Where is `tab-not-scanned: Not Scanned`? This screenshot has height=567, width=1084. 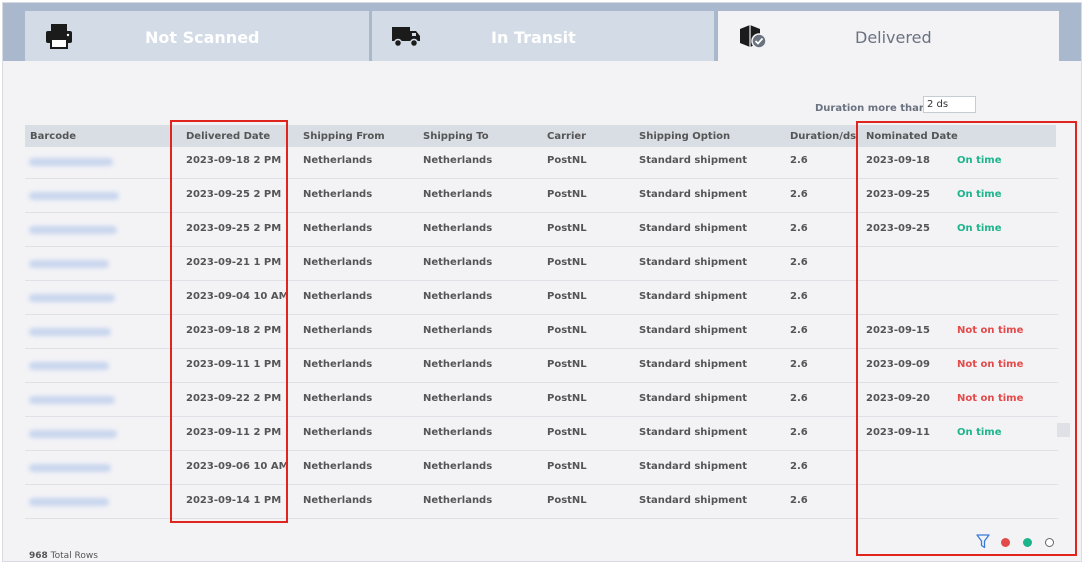 tab-not-scanned: Not Scanned is located at coordinates (197, 36).